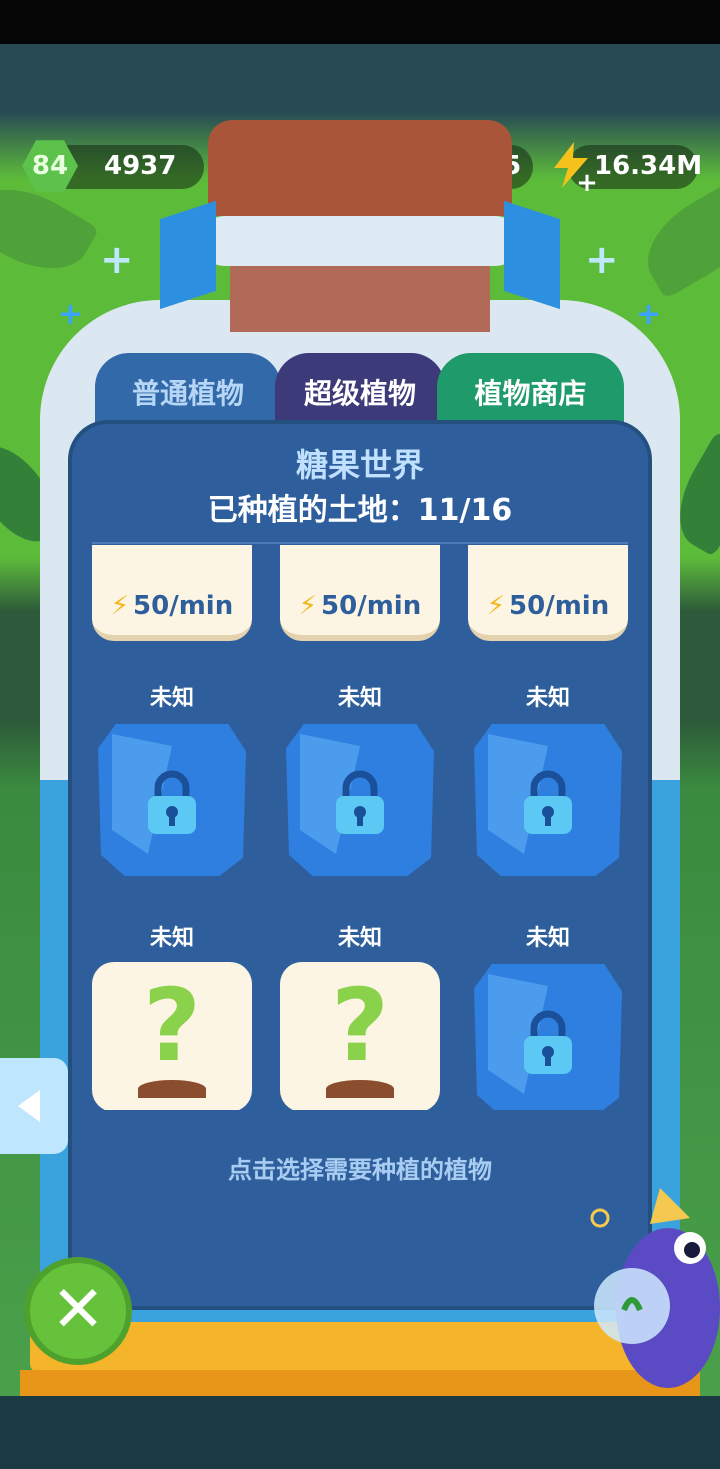  What do you see at coordinates (29, 1106) in the screenshot?
I see `arrow-left-icon` at bounding box center [29, 1106].